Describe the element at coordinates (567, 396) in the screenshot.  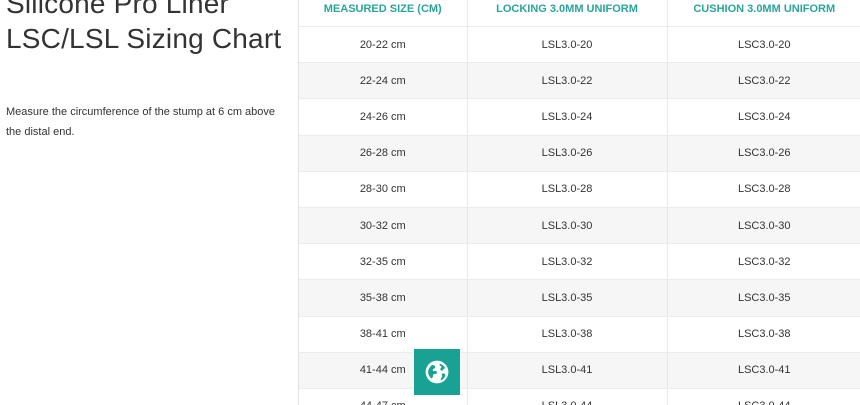
I see `cell-locking-code: LSL3.0-44` at that location.